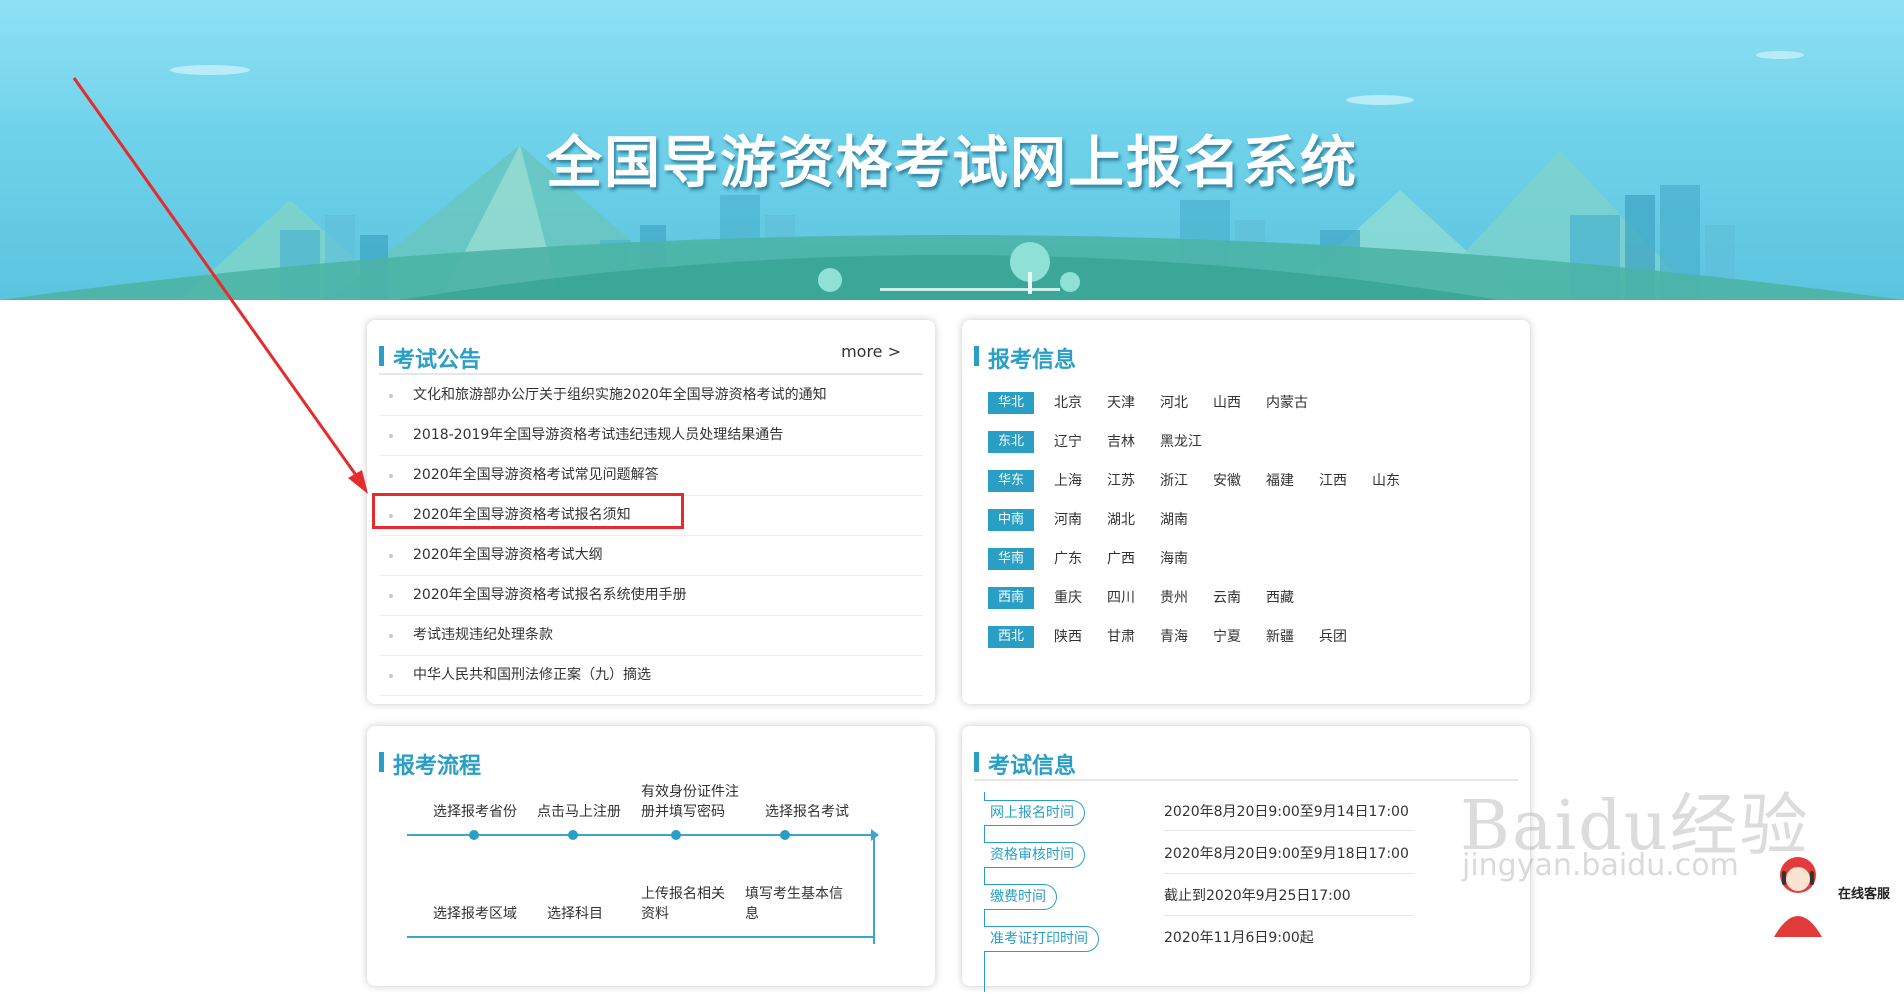 This screenshot has width=1904, height=994. What do you see at coordinates (1227, 637) in the screenshot?
I see `province-link: 宁夏` at bounding box center [1227, 637].